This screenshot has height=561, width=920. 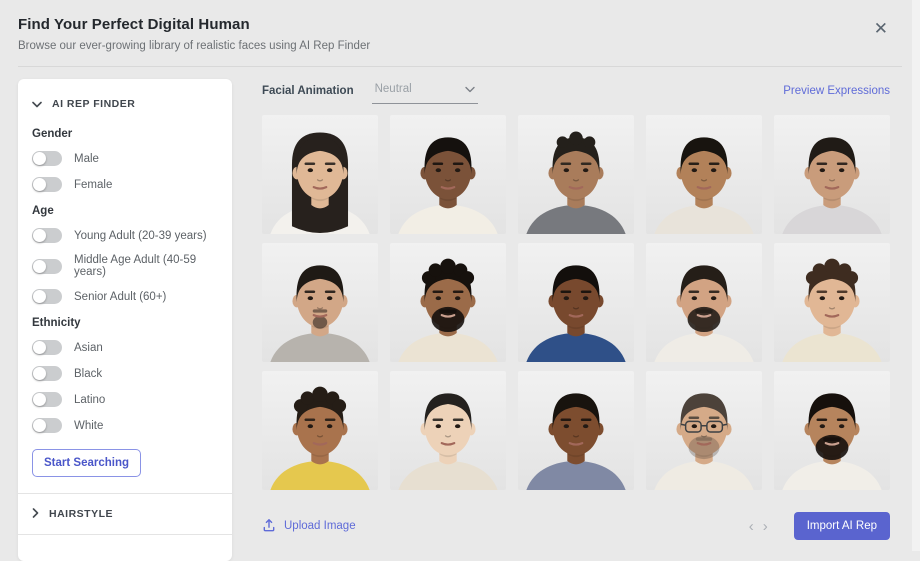 I want to click on filter-toggle-row: Asian, so click(x=125, y=347).